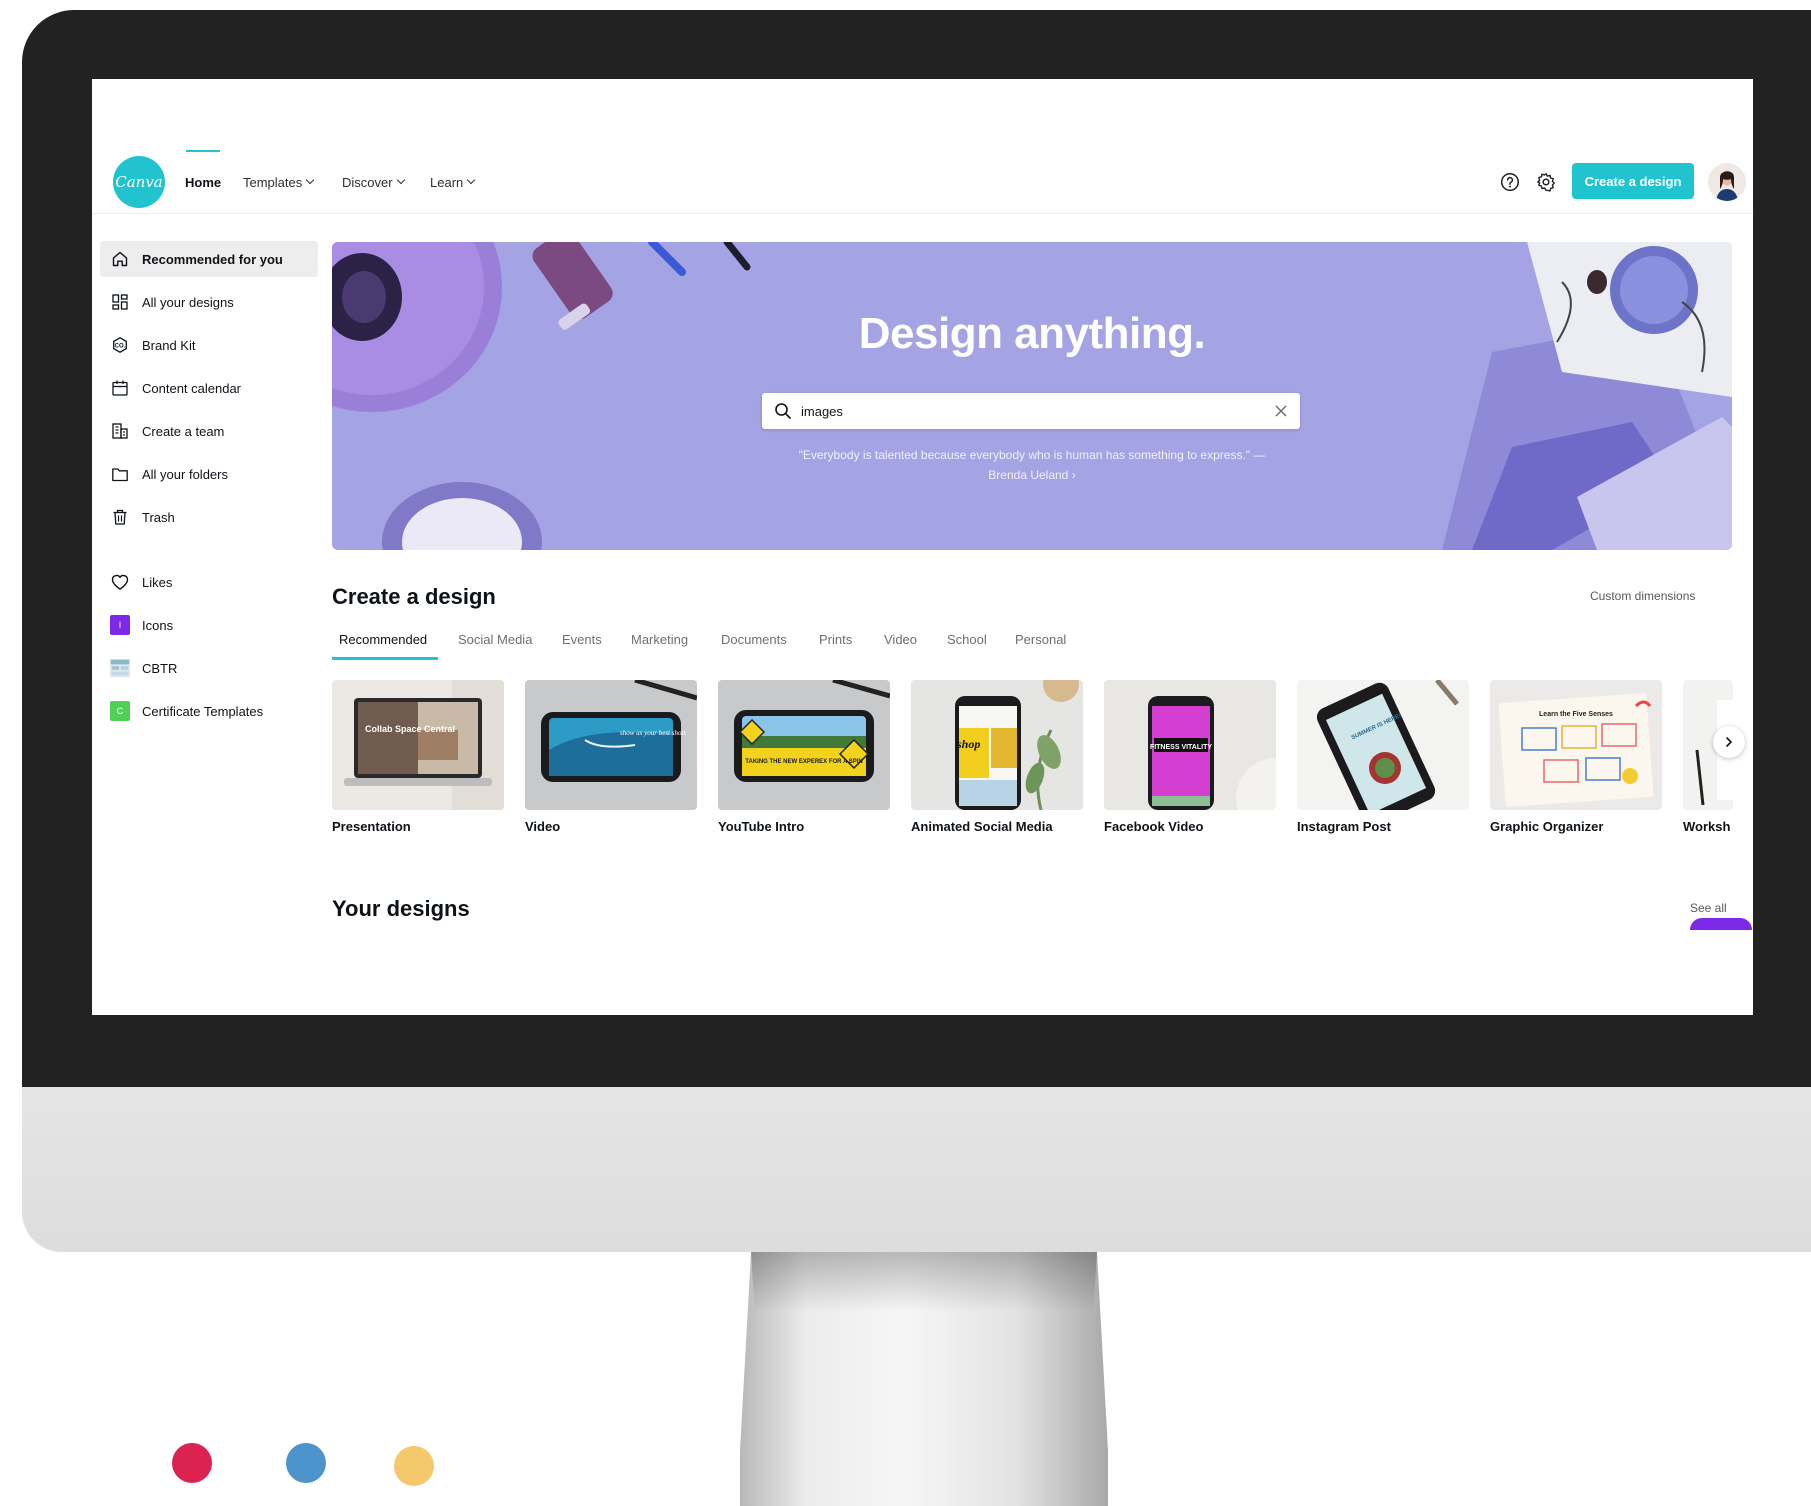  I want to click on create-design-button: Create a design, so click(1633, 181).